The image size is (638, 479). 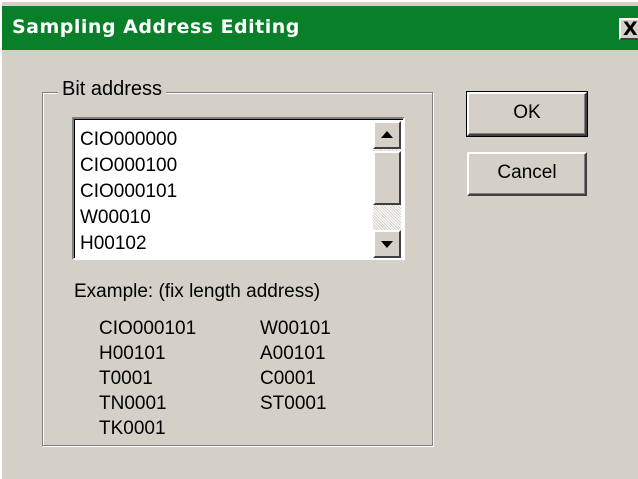 What do you see at coordinates (197, 291) in the screenshot?
I see `example-heading: Example: (fix length address)` at bounding box center [197, 291].